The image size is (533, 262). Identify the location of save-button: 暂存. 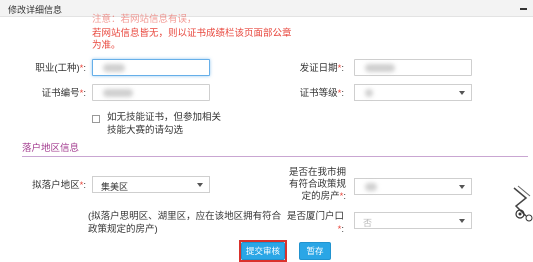
(315, 251).